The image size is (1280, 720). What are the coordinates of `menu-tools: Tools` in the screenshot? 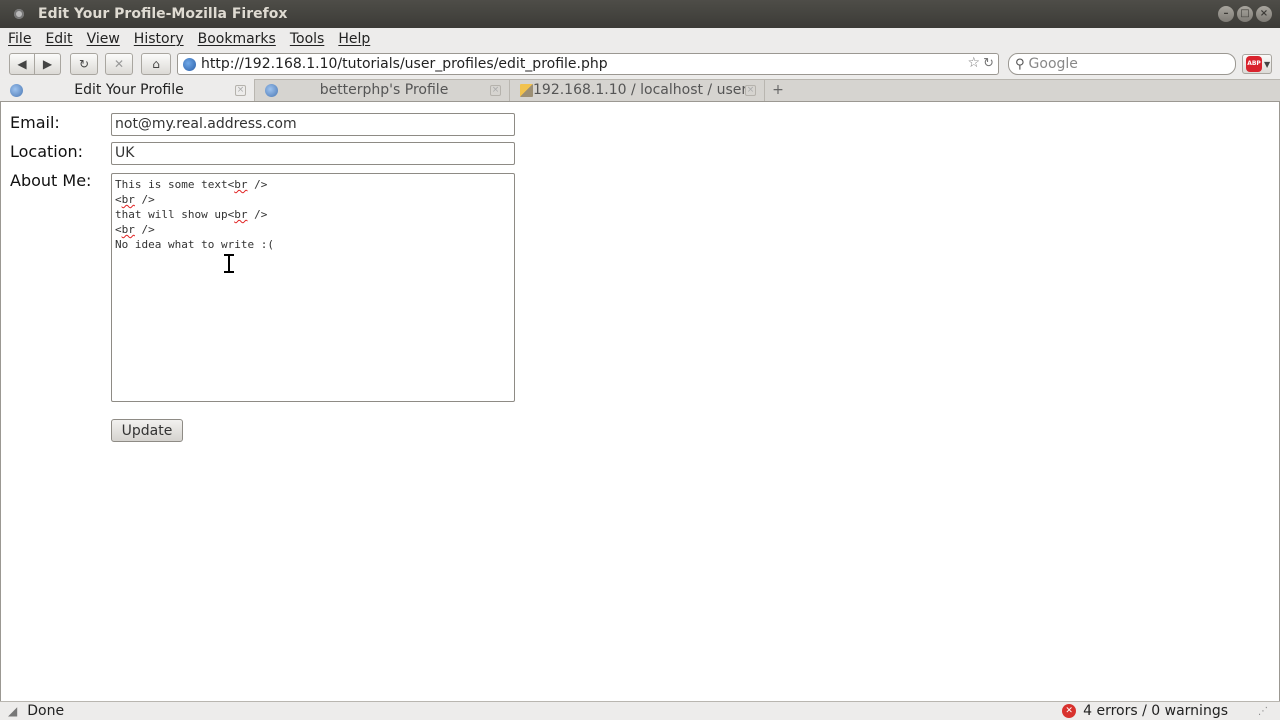 It's located at (307, 39).